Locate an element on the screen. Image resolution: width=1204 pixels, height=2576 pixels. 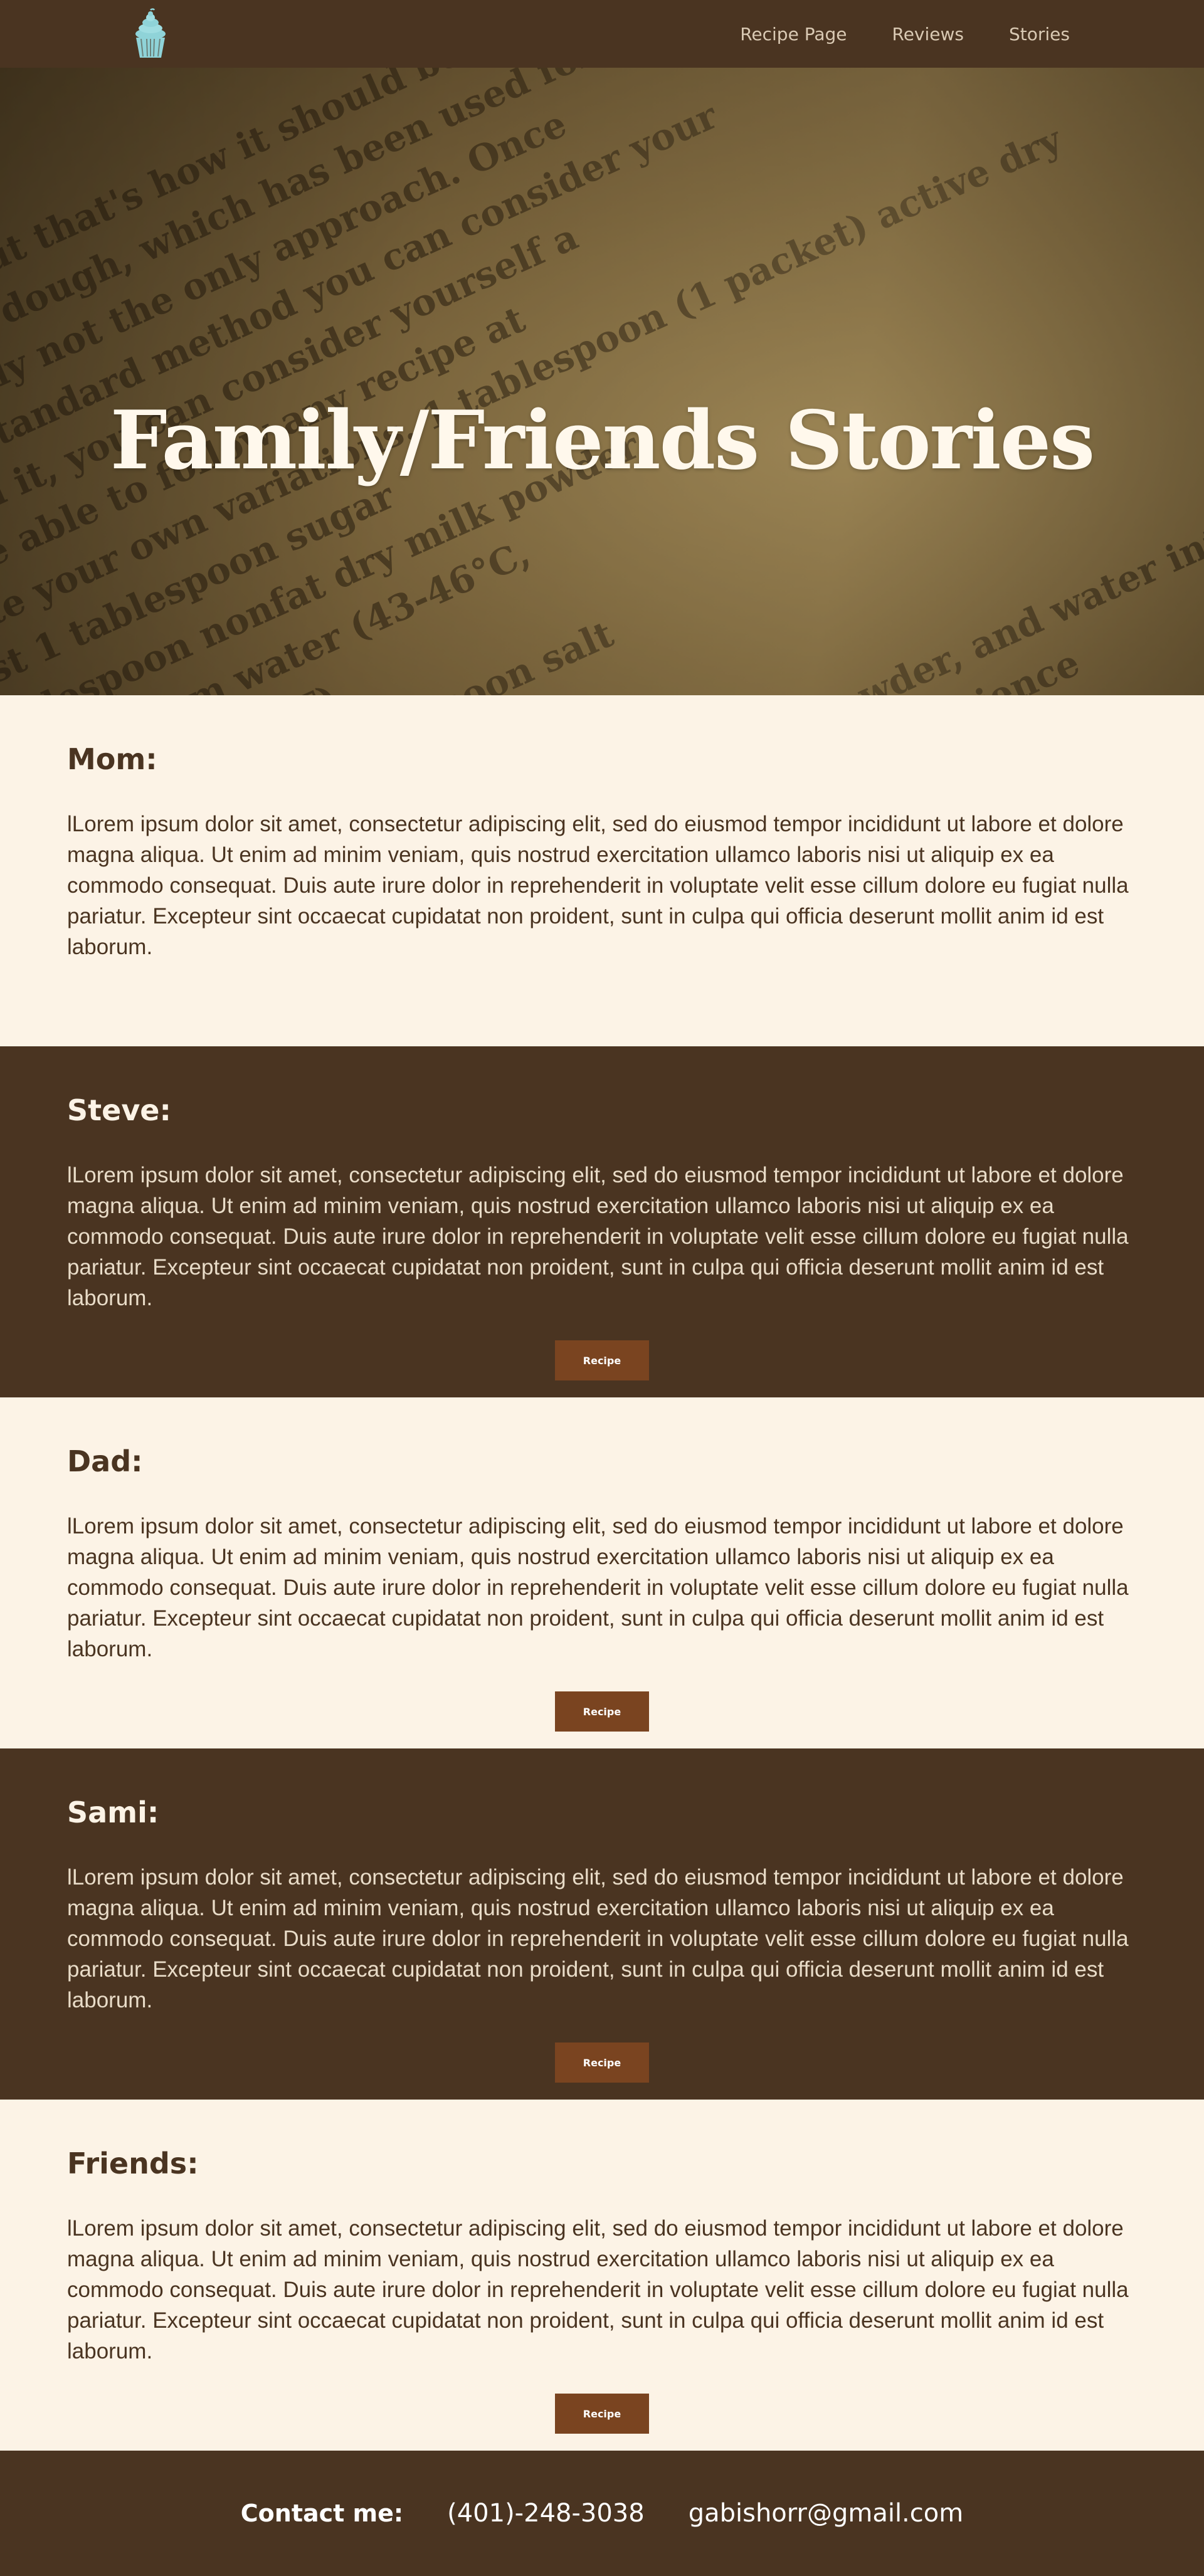
story-name: Sami: is located at coordinates (113, 1812).